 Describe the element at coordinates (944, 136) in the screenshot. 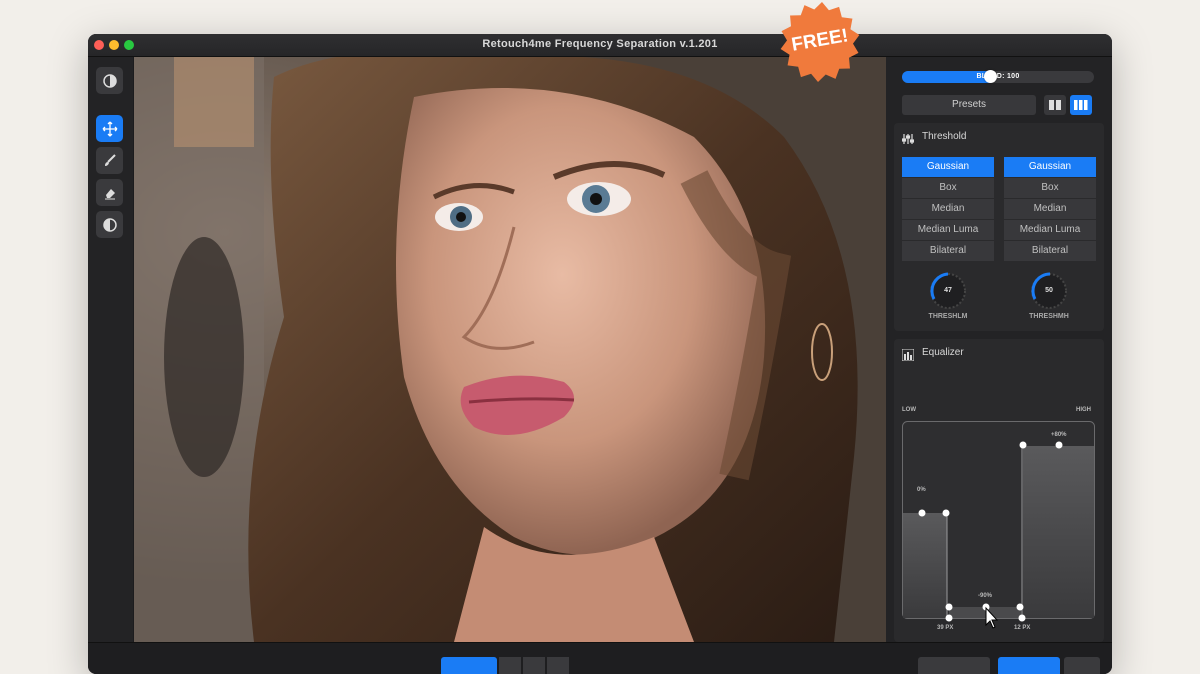

I see `threshold-title: Threshold` at that location.